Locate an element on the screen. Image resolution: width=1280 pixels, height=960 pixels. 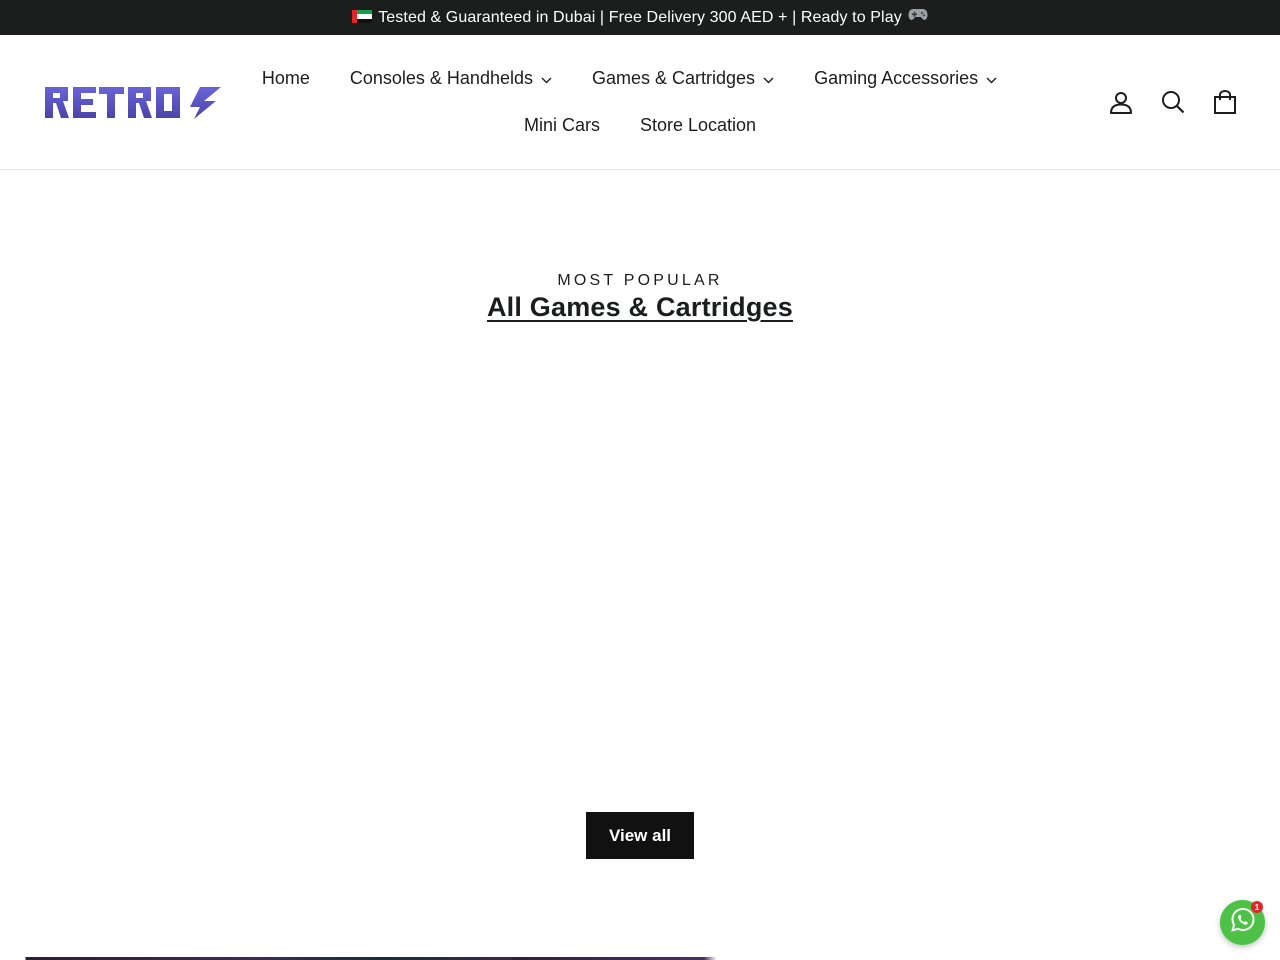
section-title-link: All Games & Cartridges is located at coordinates (640, 307).